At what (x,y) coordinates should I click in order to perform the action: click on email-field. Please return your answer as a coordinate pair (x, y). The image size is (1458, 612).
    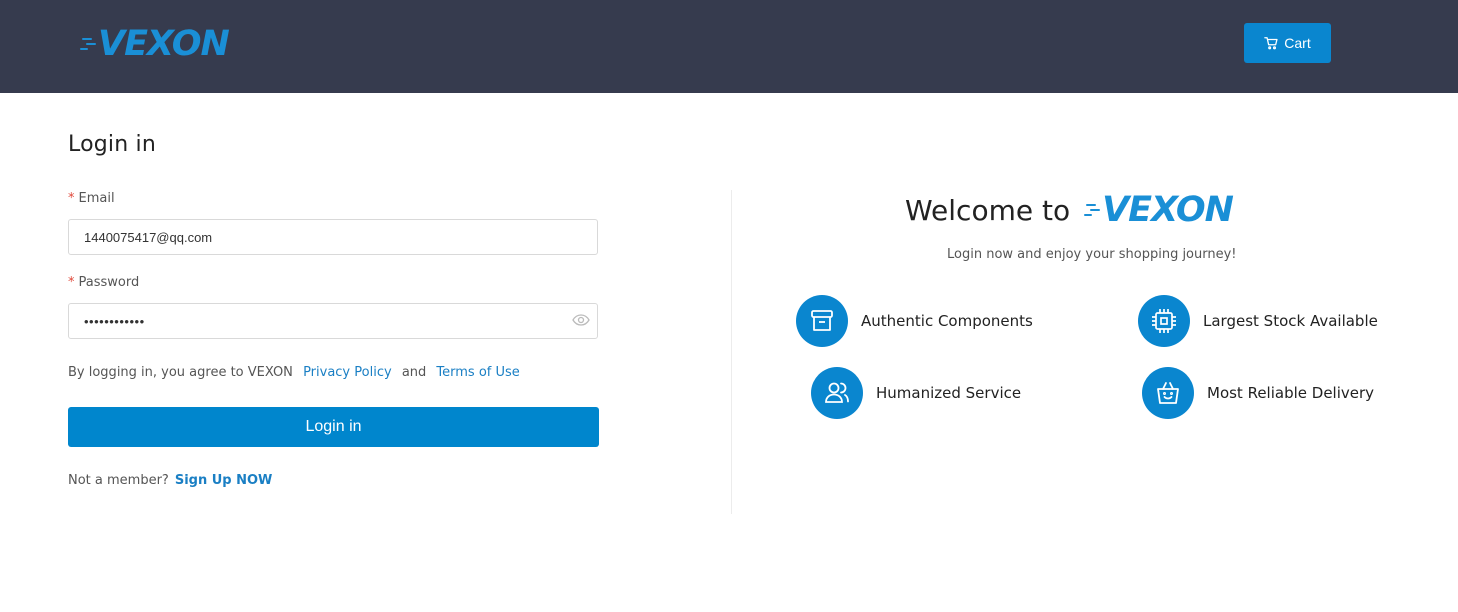
    Looking at the image, I should click on (333, 237).